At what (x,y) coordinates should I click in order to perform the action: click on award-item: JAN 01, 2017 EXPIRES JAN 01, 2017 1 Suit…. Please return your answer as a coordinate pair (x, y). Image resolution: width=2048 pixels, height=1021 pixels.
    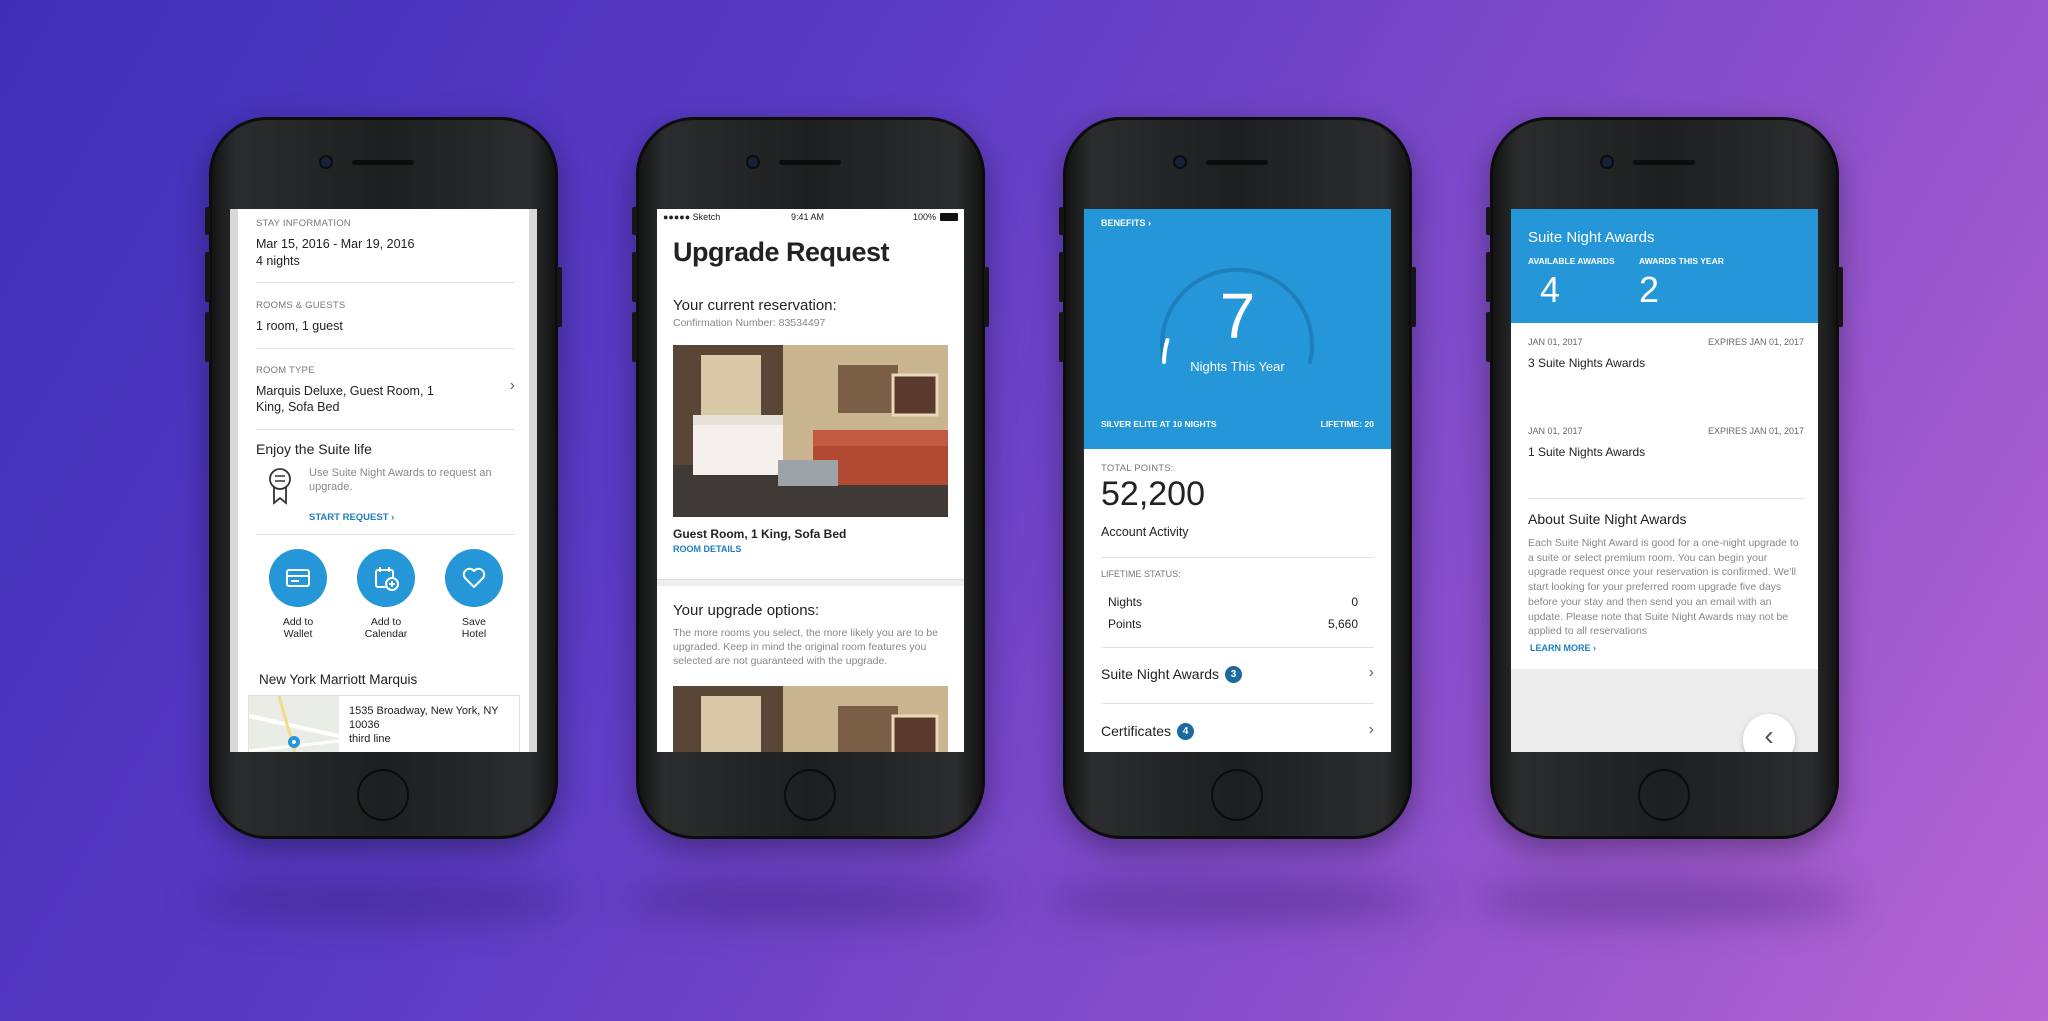
    Looking at the image, I should click on (1666, 456).